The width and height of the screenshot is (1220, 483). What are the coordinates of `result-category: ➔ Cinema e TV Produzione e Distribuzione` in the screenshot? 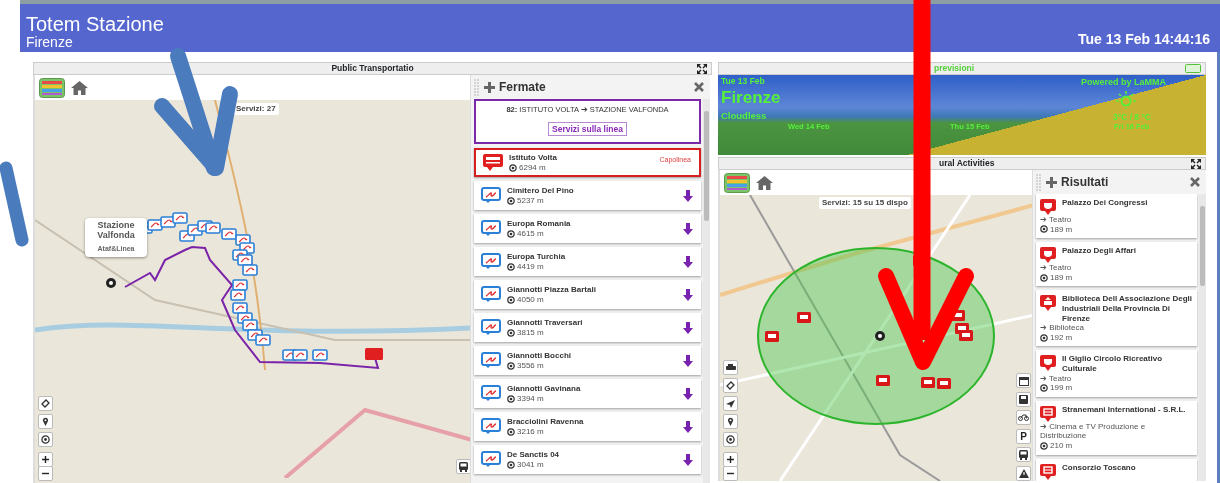 It's located at (1093, 431).